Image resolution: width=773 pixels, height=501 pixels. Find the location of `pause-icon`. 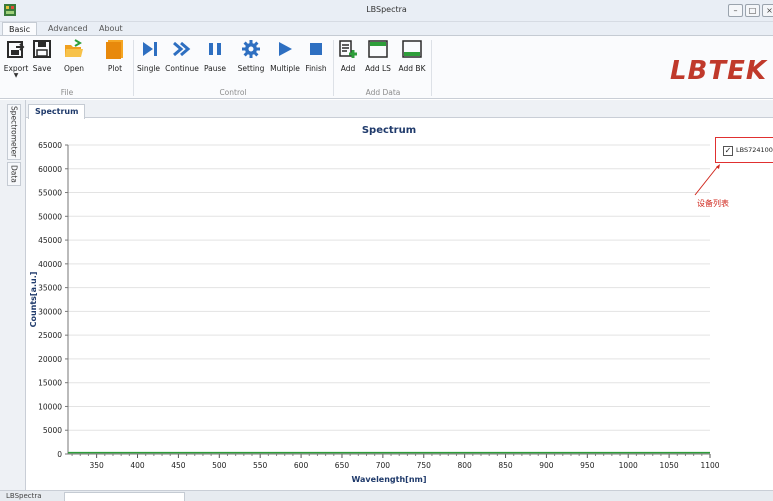

pause-icon is located at coordinates (215, 49).